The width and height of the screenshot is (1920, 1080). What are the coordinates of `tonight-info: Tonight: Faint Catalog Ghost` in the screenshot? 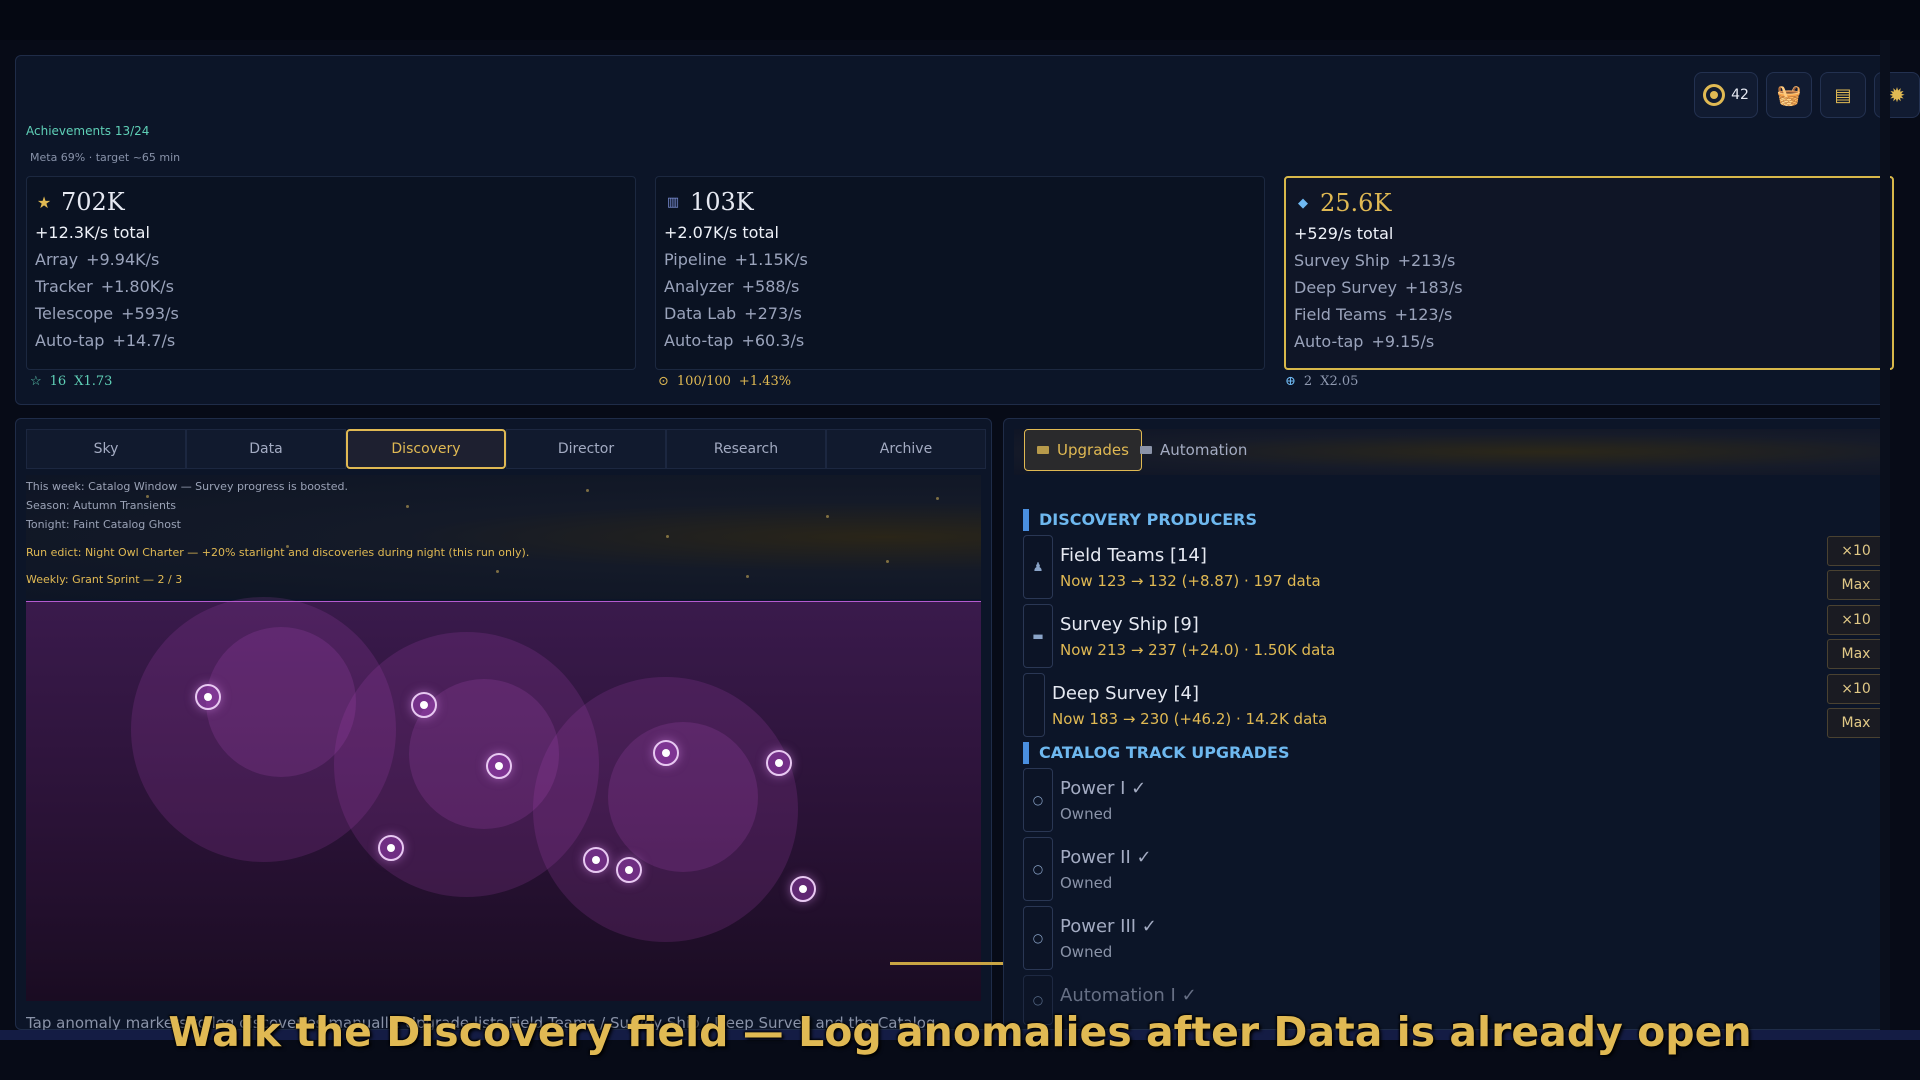 It's located at (103, 524).